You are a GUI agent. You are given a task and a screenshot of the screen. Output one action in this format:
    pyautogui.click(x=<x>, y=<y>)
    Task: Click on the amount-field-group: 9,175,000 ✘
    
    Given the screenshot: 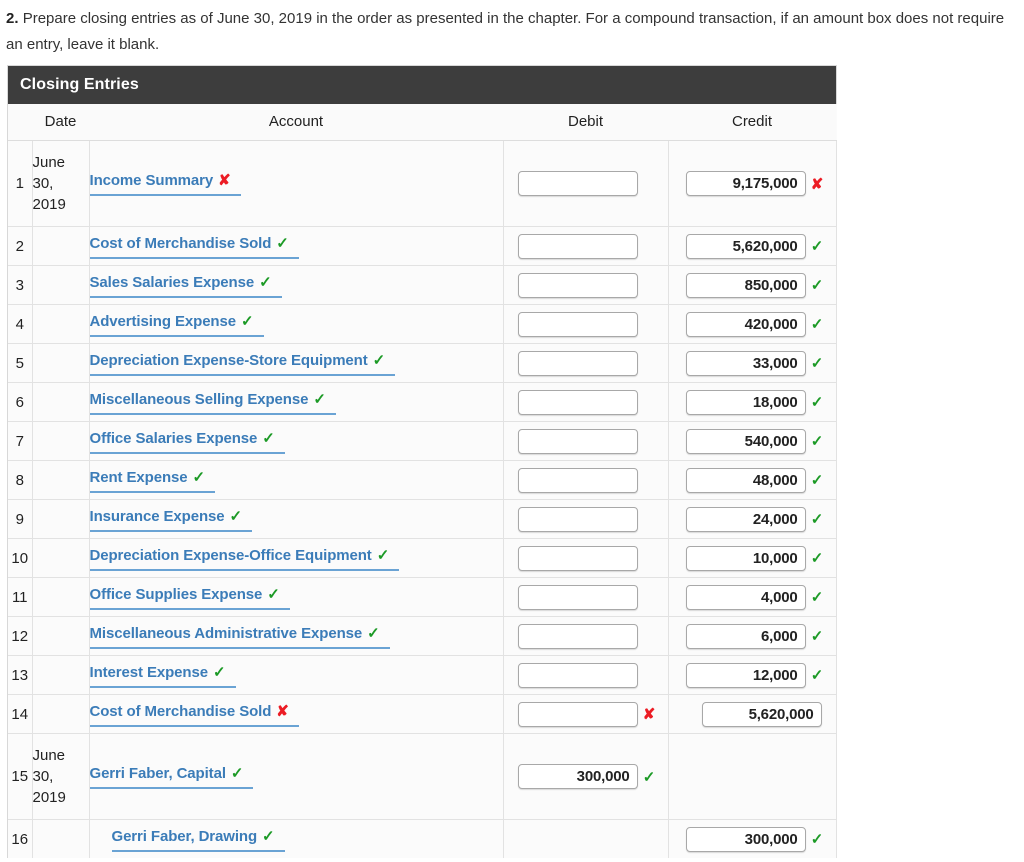 What is the action you would take?
    pyautogui.click(x=752, y=183)
    